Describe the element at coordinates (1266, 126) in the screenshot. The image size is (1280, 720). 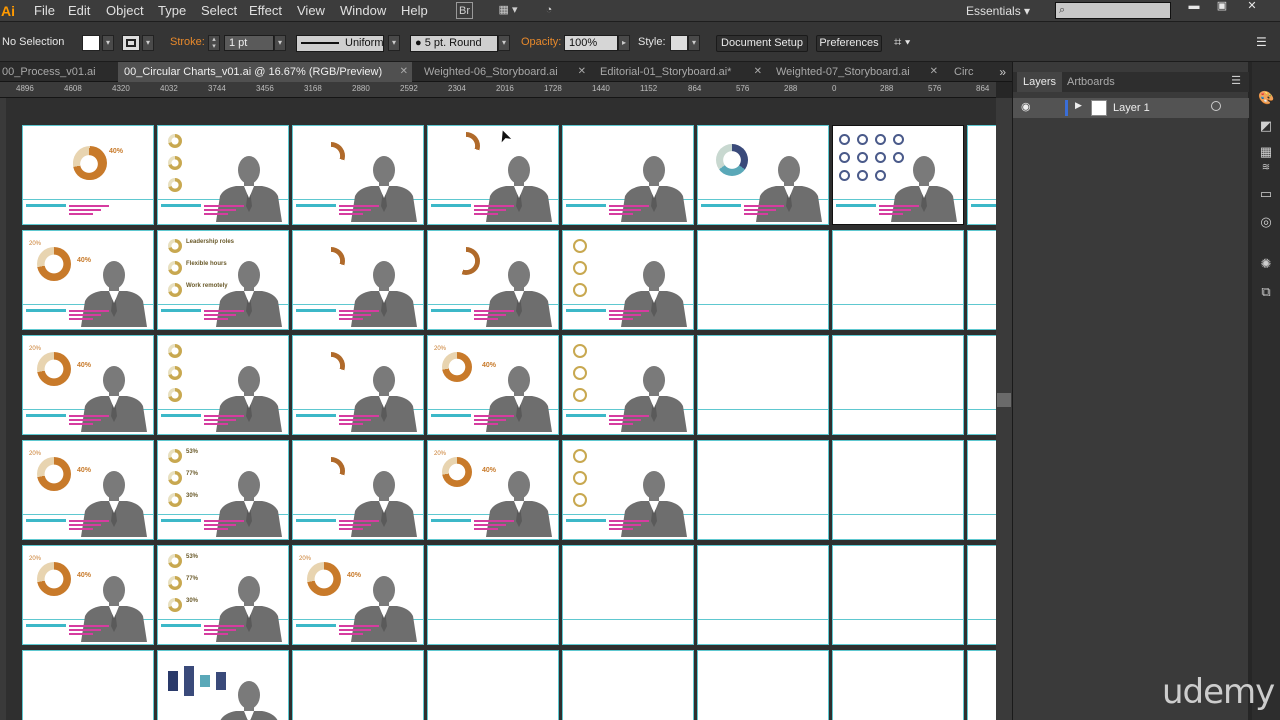
I see `color-guide-icon: ◩` at that location.